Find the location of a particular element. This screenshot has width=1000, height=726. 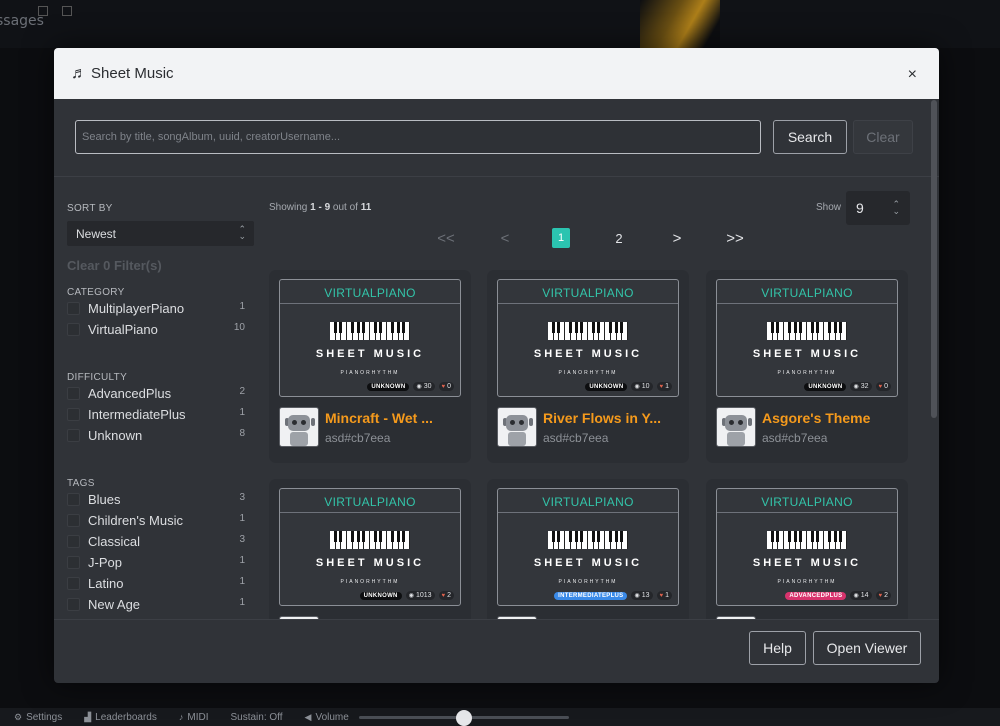

filter-item: New Age 1 is located at coordinates (162, 604).